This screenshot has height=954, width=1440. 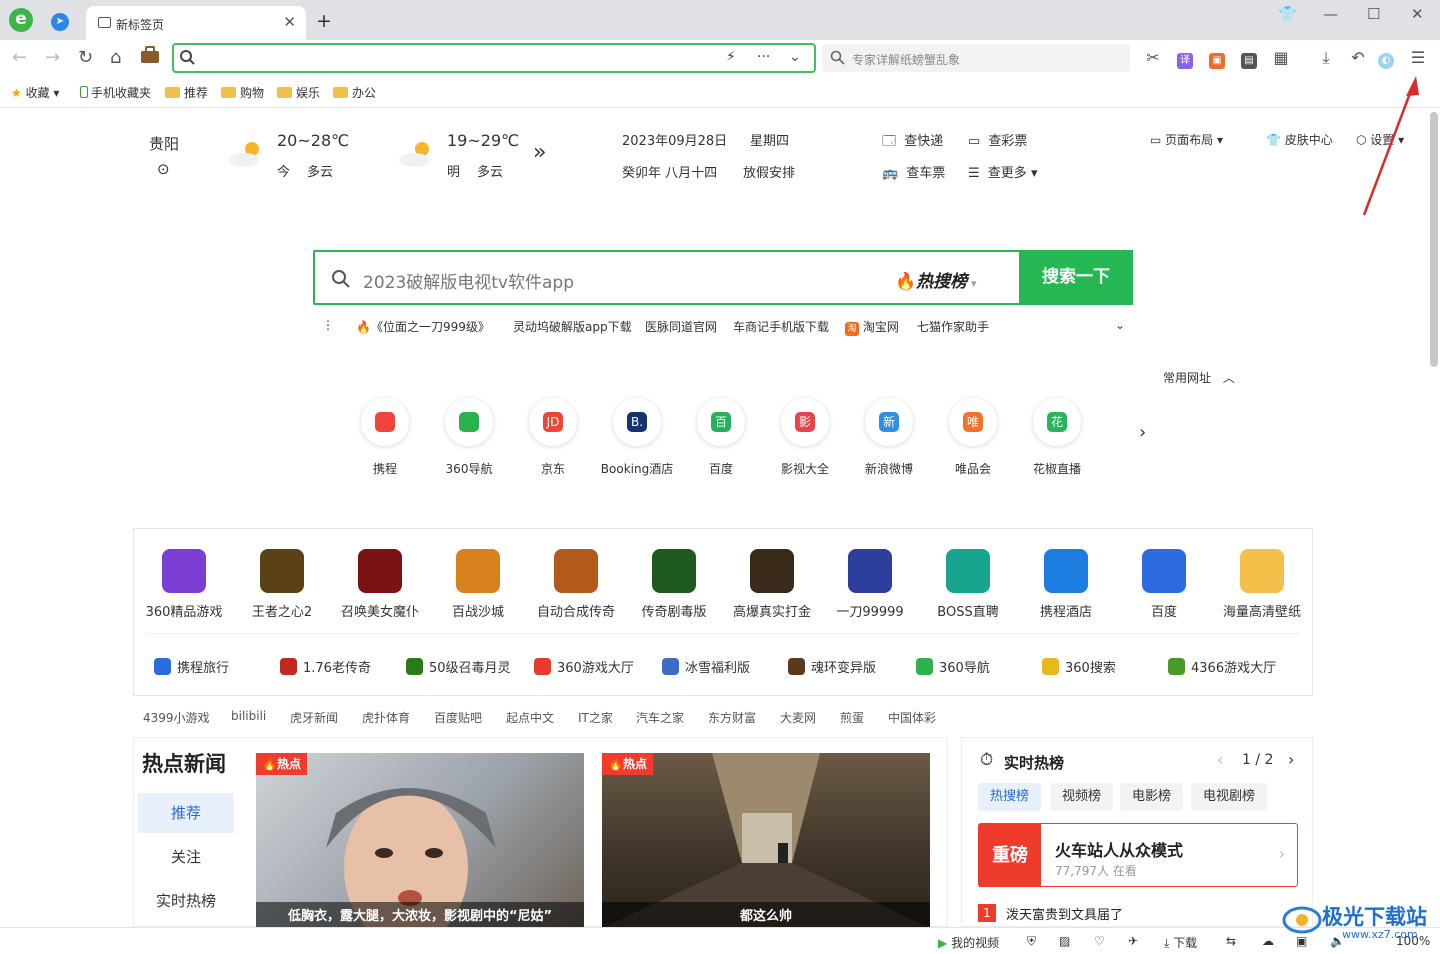 What do you see at coordinates (936, 279) in the screenshot?
I see `hot-search-dropdown: 🔥热搜榜 ▾` at bounding box center [936, 279].